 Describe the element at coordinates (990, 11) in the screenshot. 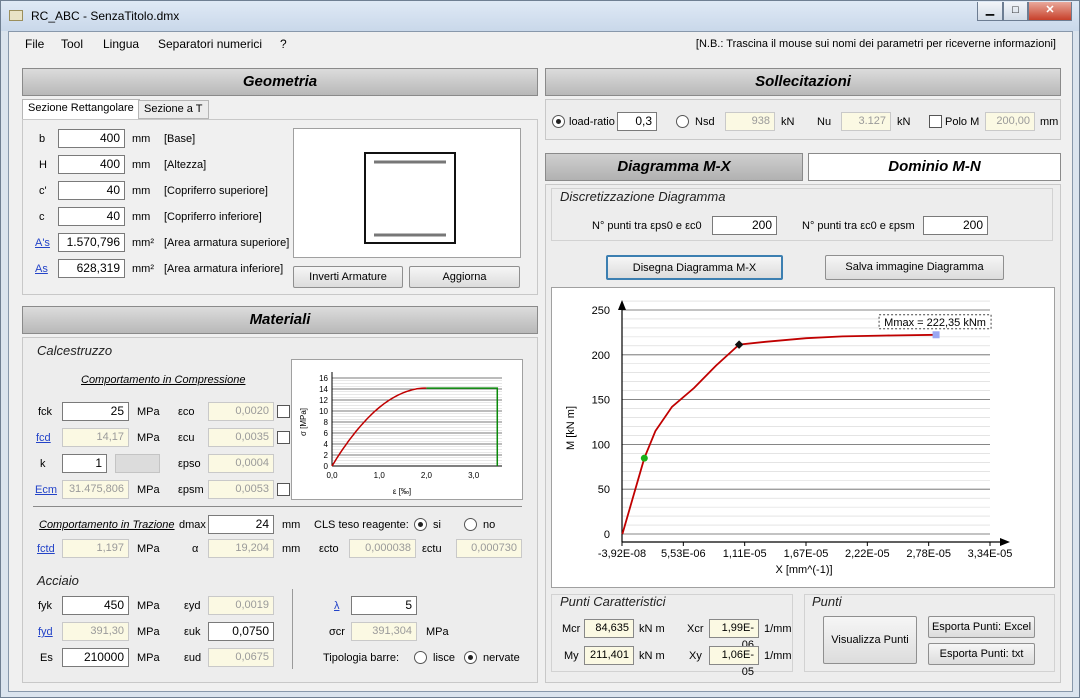

I see `minimize-button: ▁` at that location.